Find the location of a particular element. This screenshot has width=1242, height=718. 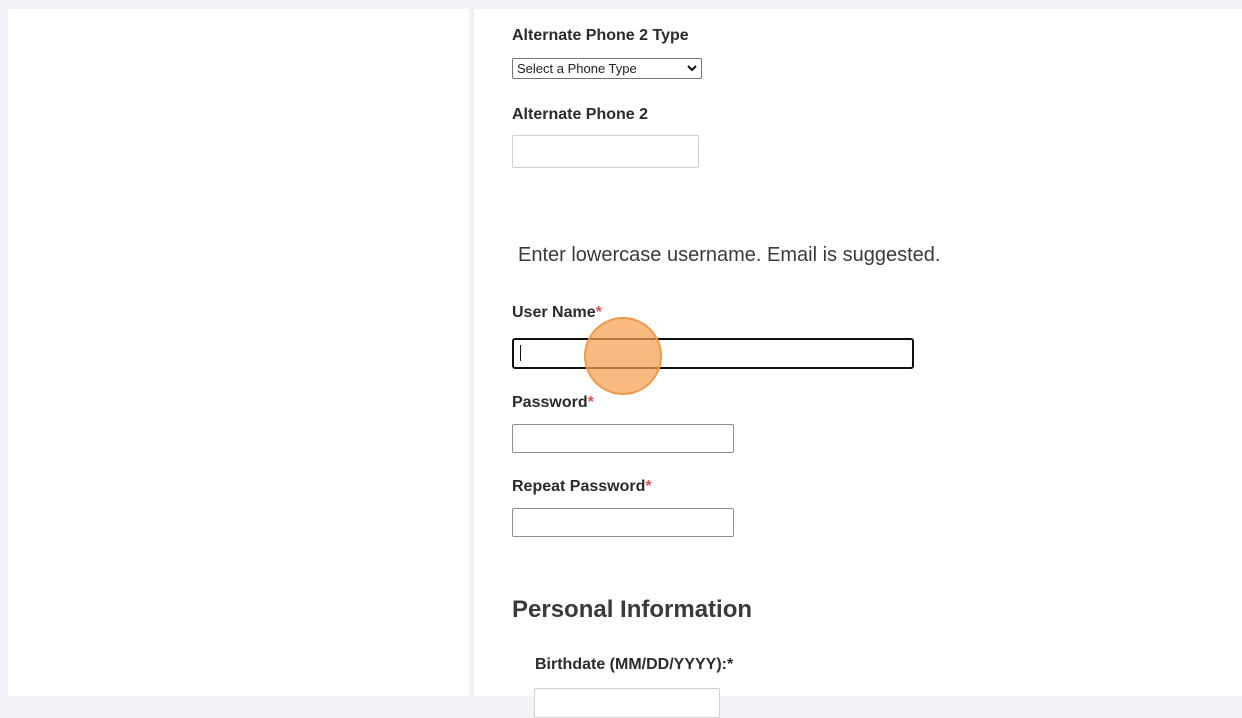

repeat-password-label-text: Repeat Password is located at coordinates (579, 486).